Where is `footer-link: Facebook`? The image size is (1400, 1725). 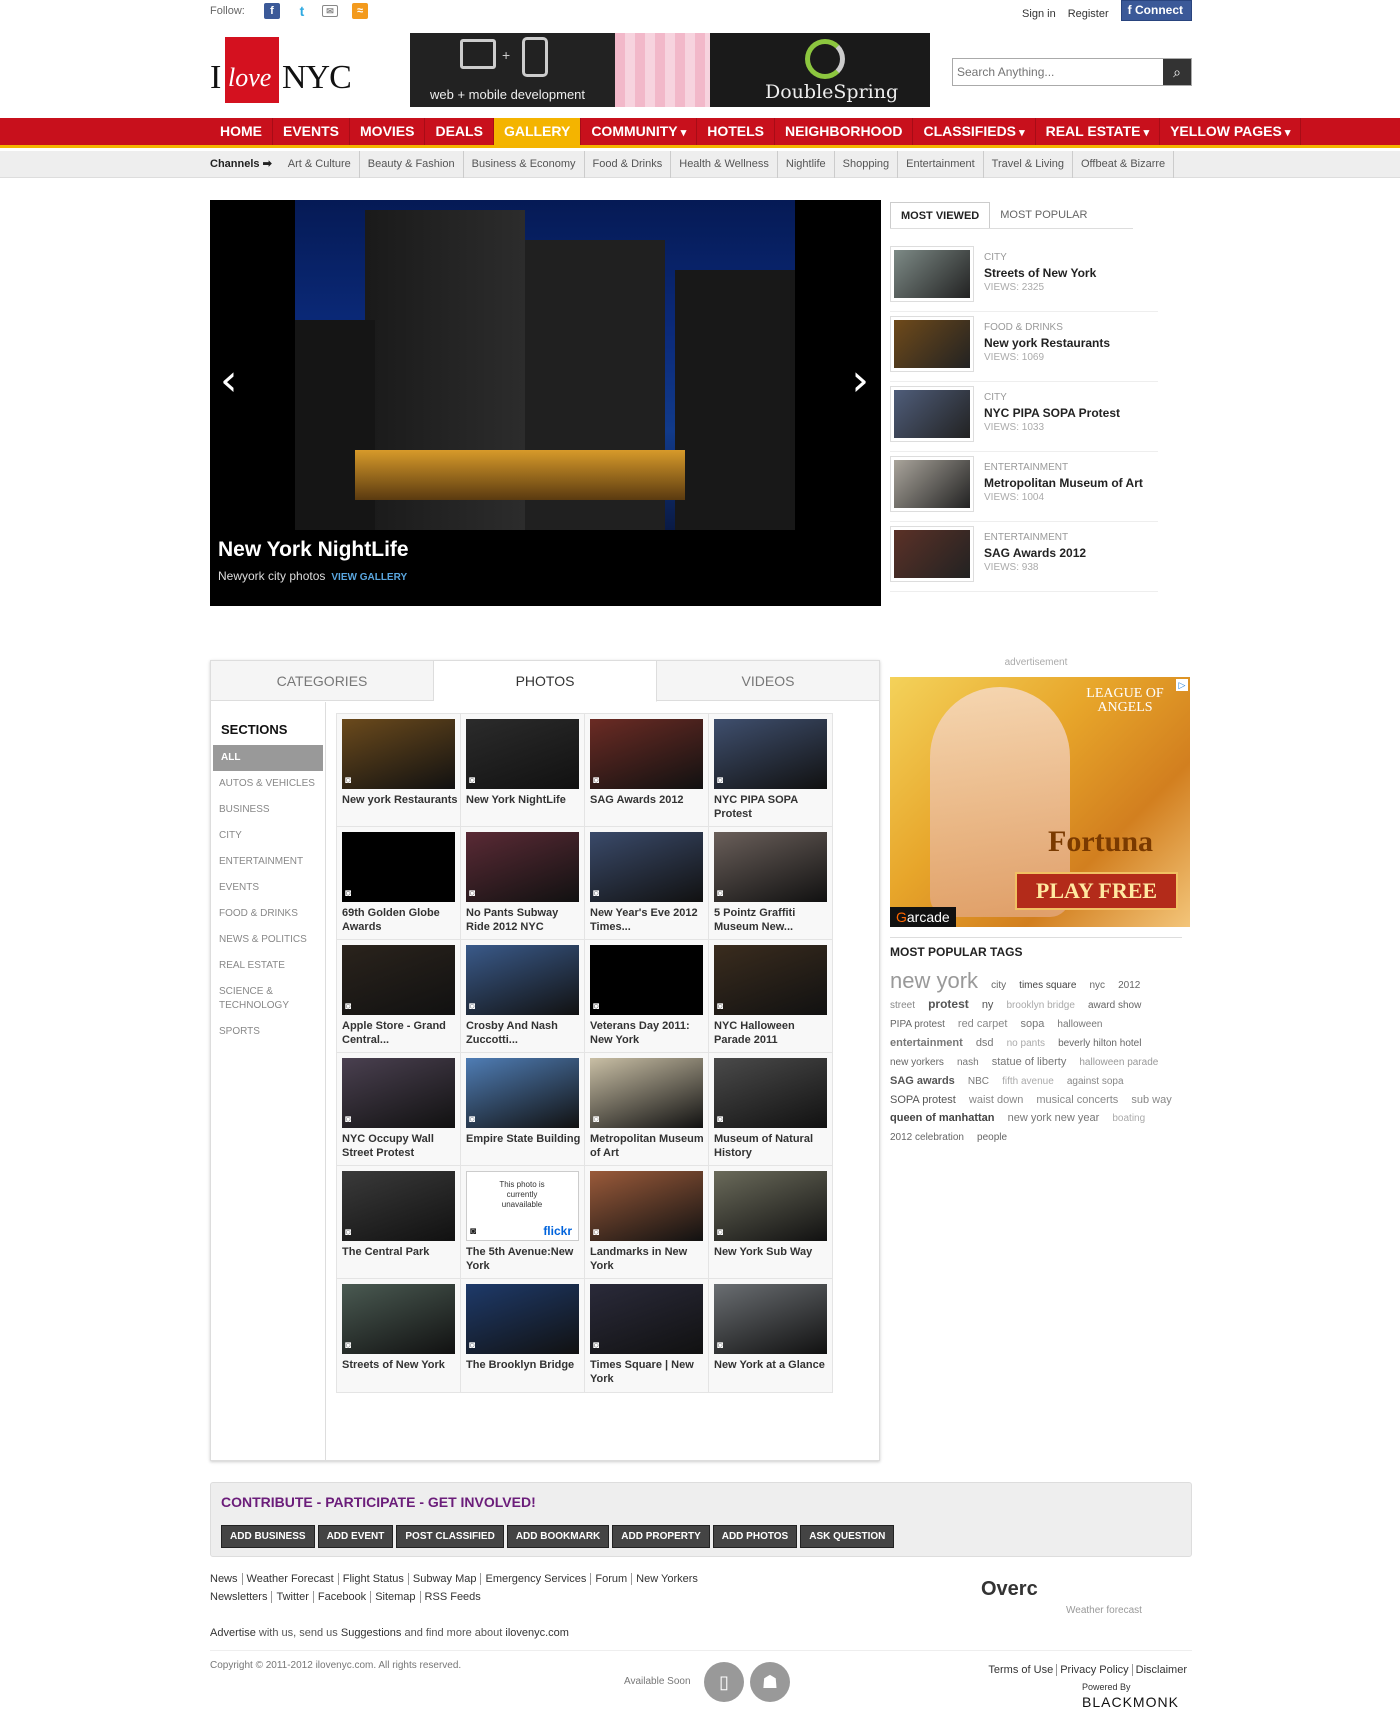 footer-link: Facebook is located at coordinates (342, 1597).